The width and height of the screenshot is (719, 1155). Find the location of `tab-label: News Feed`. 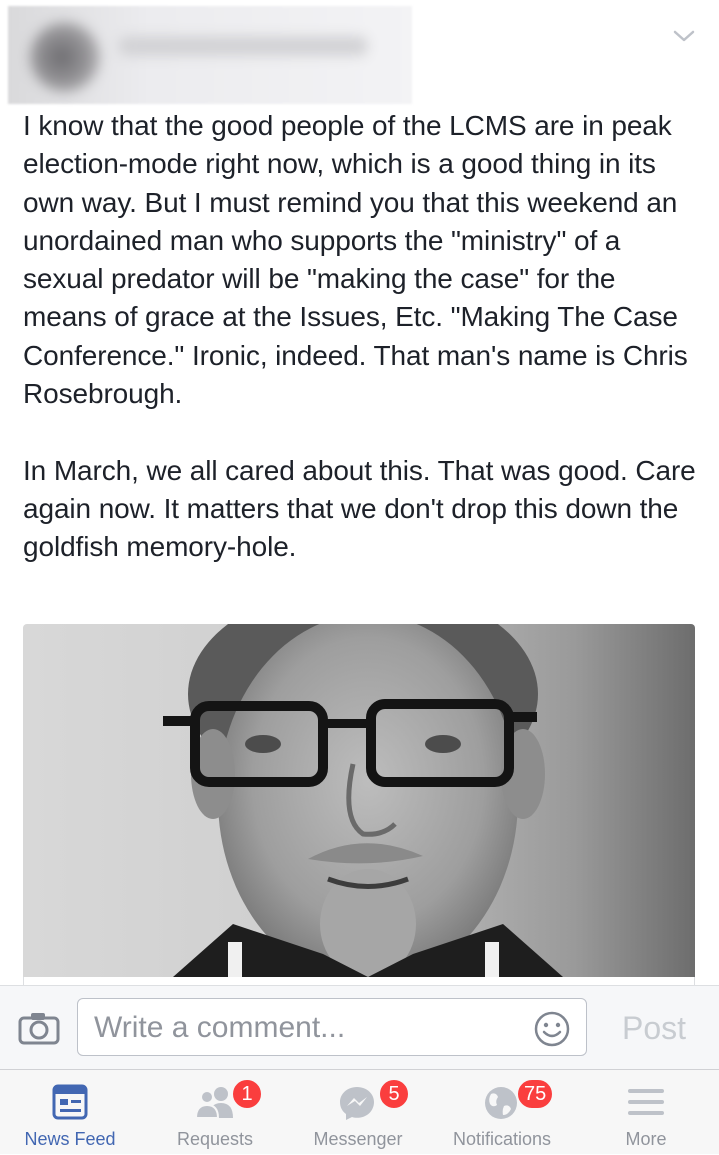

tab-label: News Feed is located at coordinates (70, 1139).